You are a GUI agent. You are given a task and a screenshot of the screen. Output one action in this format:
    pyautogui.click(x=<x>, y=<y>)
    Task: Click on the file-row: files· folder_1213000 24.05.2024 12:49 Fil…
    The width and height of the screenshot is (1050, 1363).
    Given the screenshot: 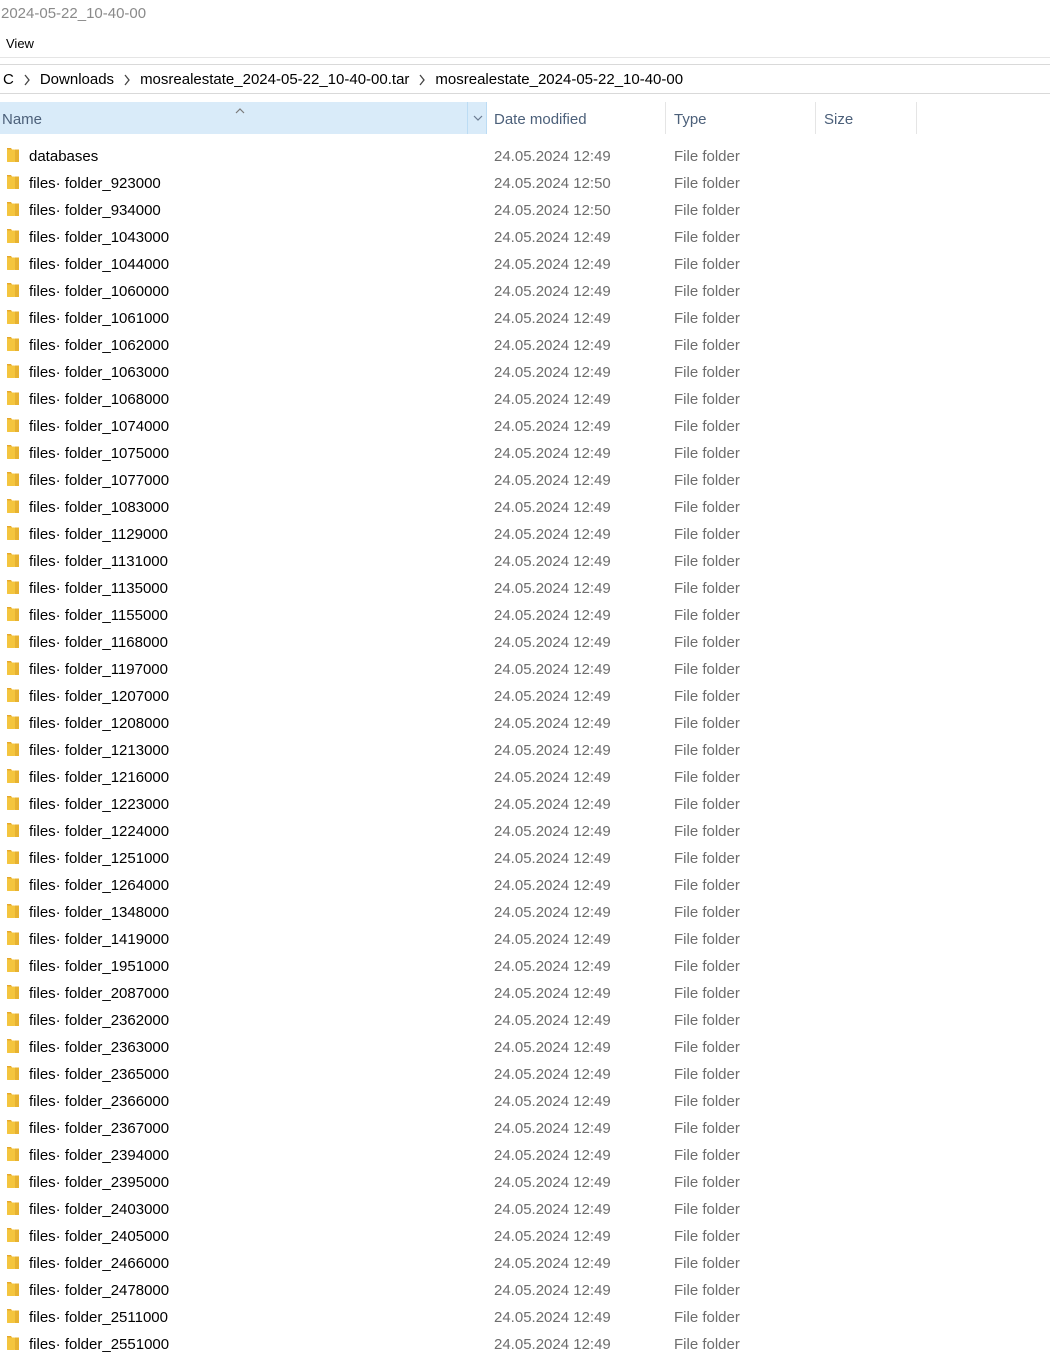 What is the action you would take?
    pyautogui.click(x=525, y=750)
    